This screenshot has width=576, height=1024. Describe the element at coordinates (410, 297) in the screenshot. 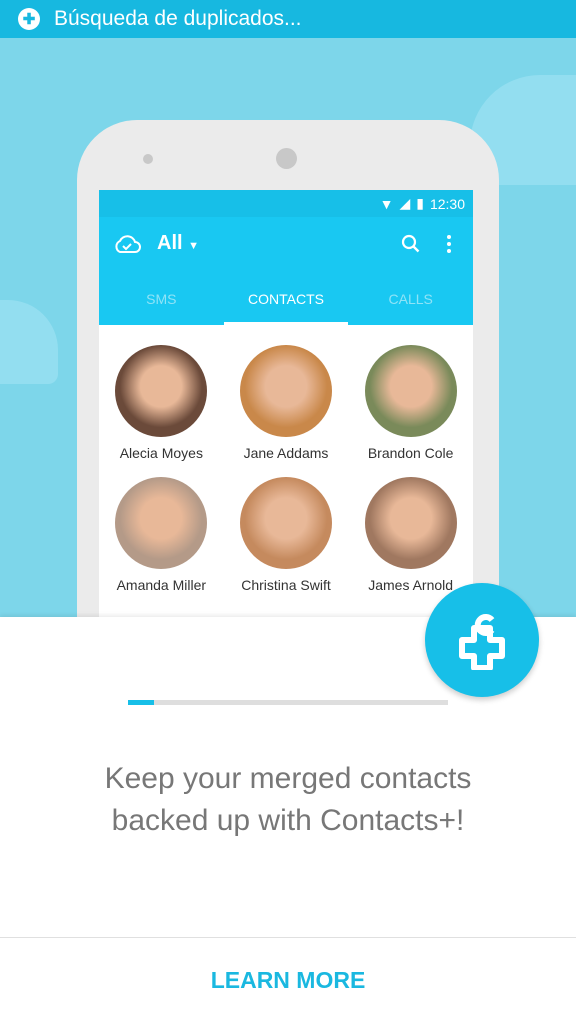

I see `tab-calls: CALLS` at that location.